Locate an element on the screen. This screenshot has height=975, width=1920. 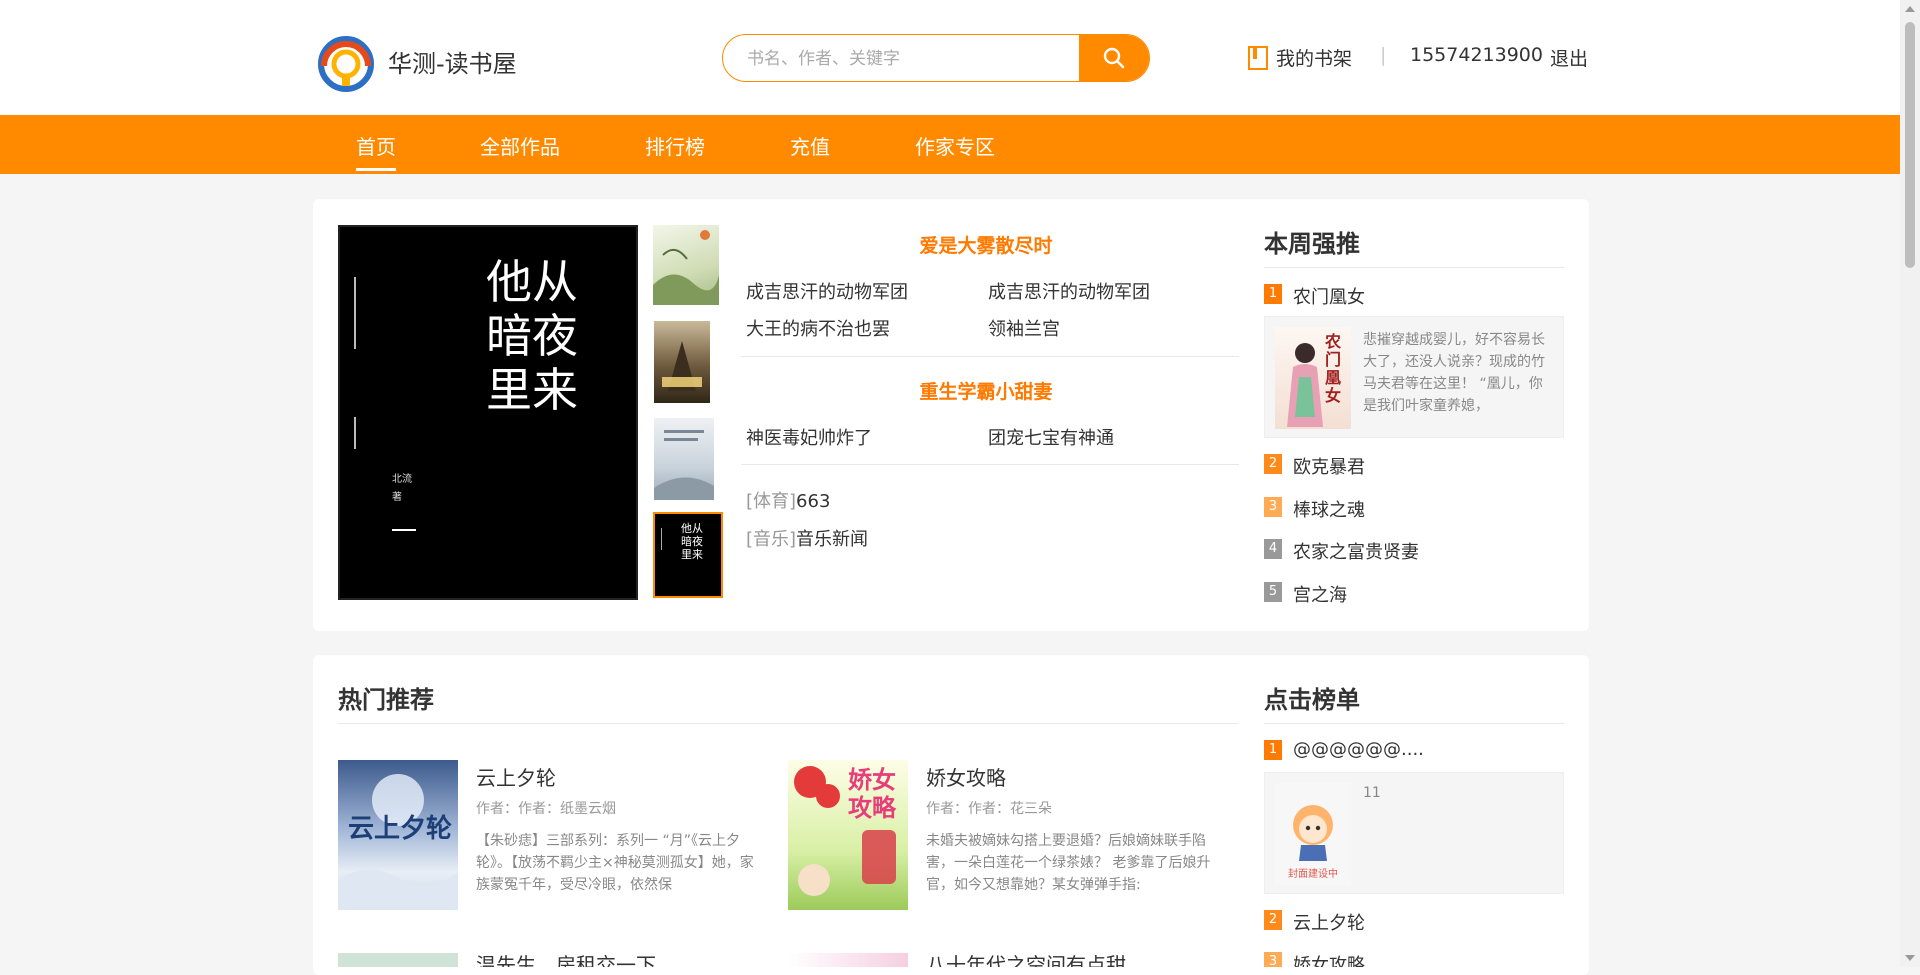
site-name: 华测-读书屋 is located at coordinates (452, 61).